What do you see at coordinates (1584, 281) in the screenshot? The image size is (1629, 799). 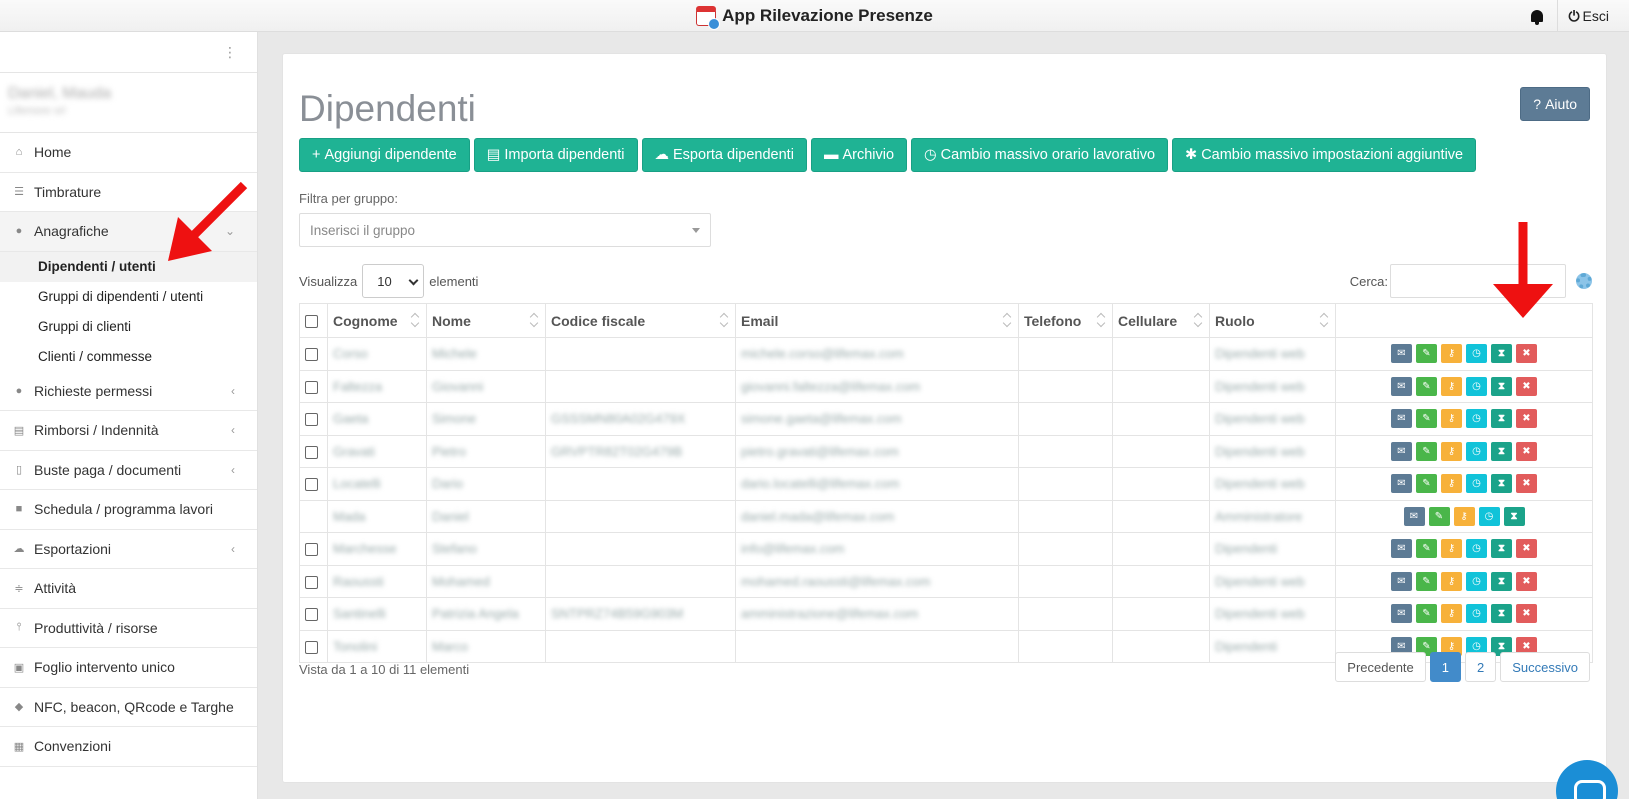 I see `settings-cog-icon` at bounding box center [1584, 281].